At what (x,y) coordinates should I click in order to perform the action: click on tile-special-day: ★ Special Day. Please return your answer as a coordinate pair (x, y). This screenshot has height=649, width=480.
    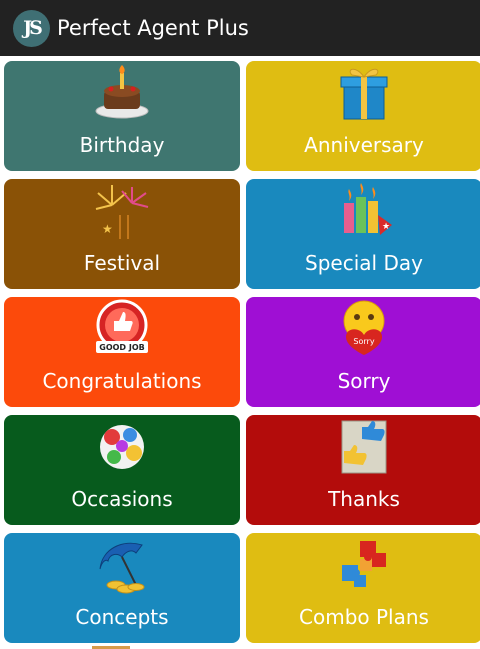
    Looking at the image, I should click on (363, 234).